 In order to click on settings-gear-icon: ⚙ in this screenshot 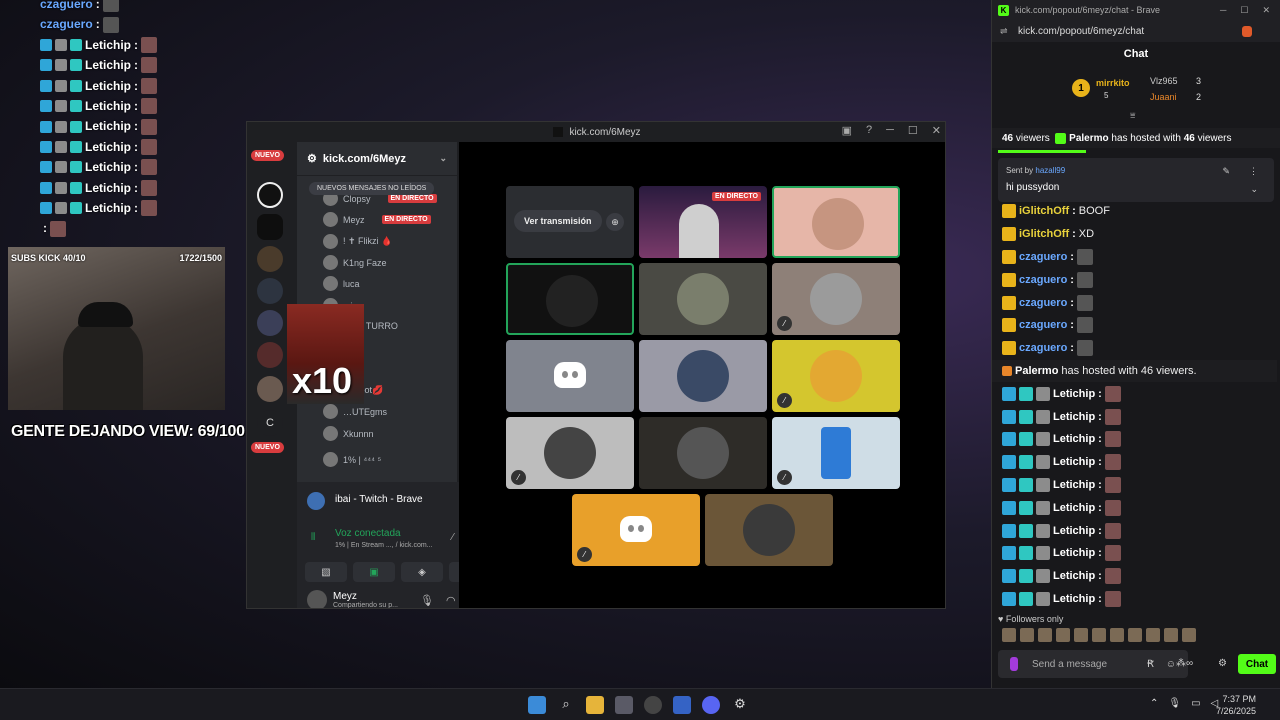, I will do `click(740, 705)`.